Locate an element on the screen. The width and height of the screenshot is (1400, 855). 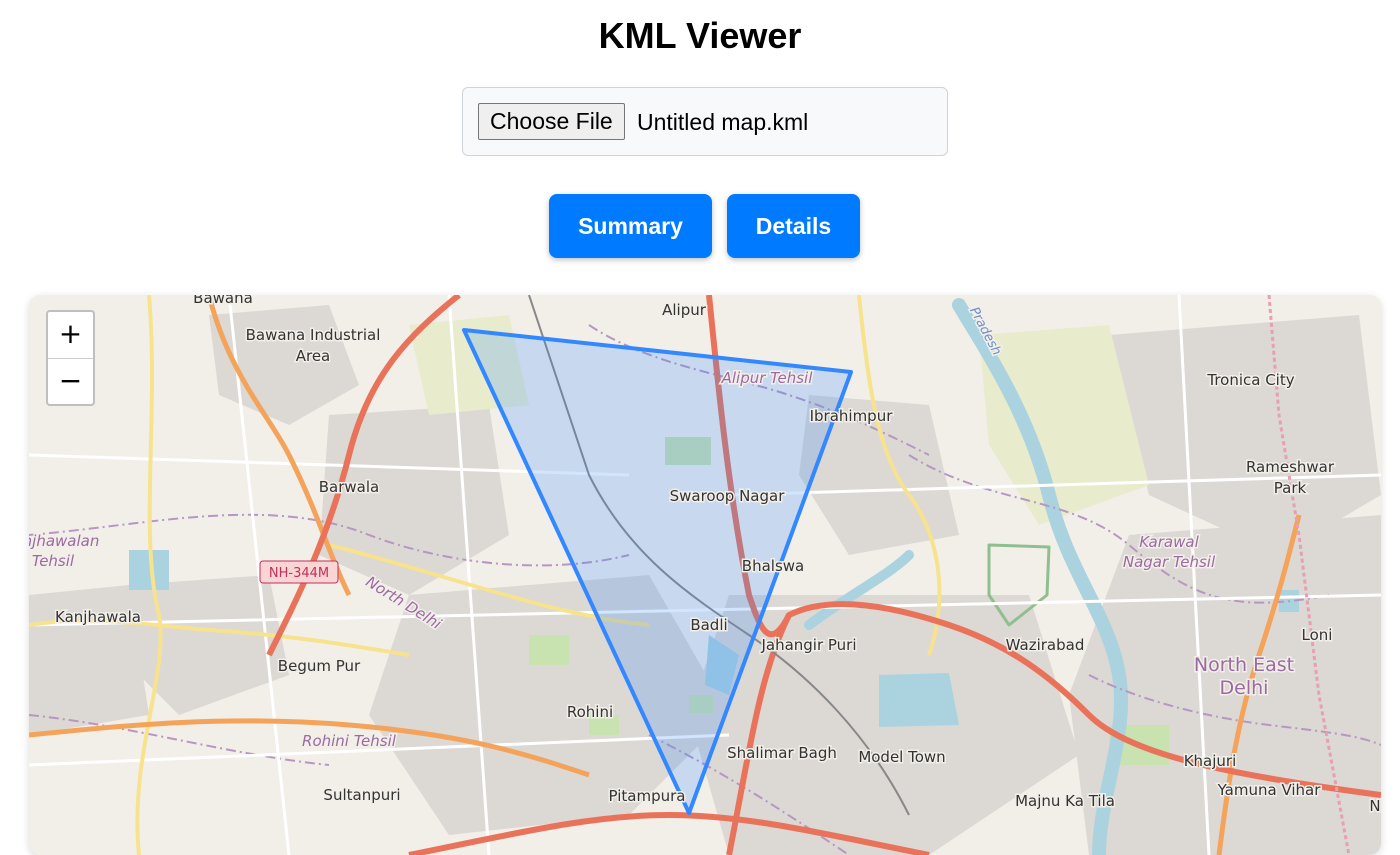
map-label: Wazirabad is located at coordinates (1045, 645).